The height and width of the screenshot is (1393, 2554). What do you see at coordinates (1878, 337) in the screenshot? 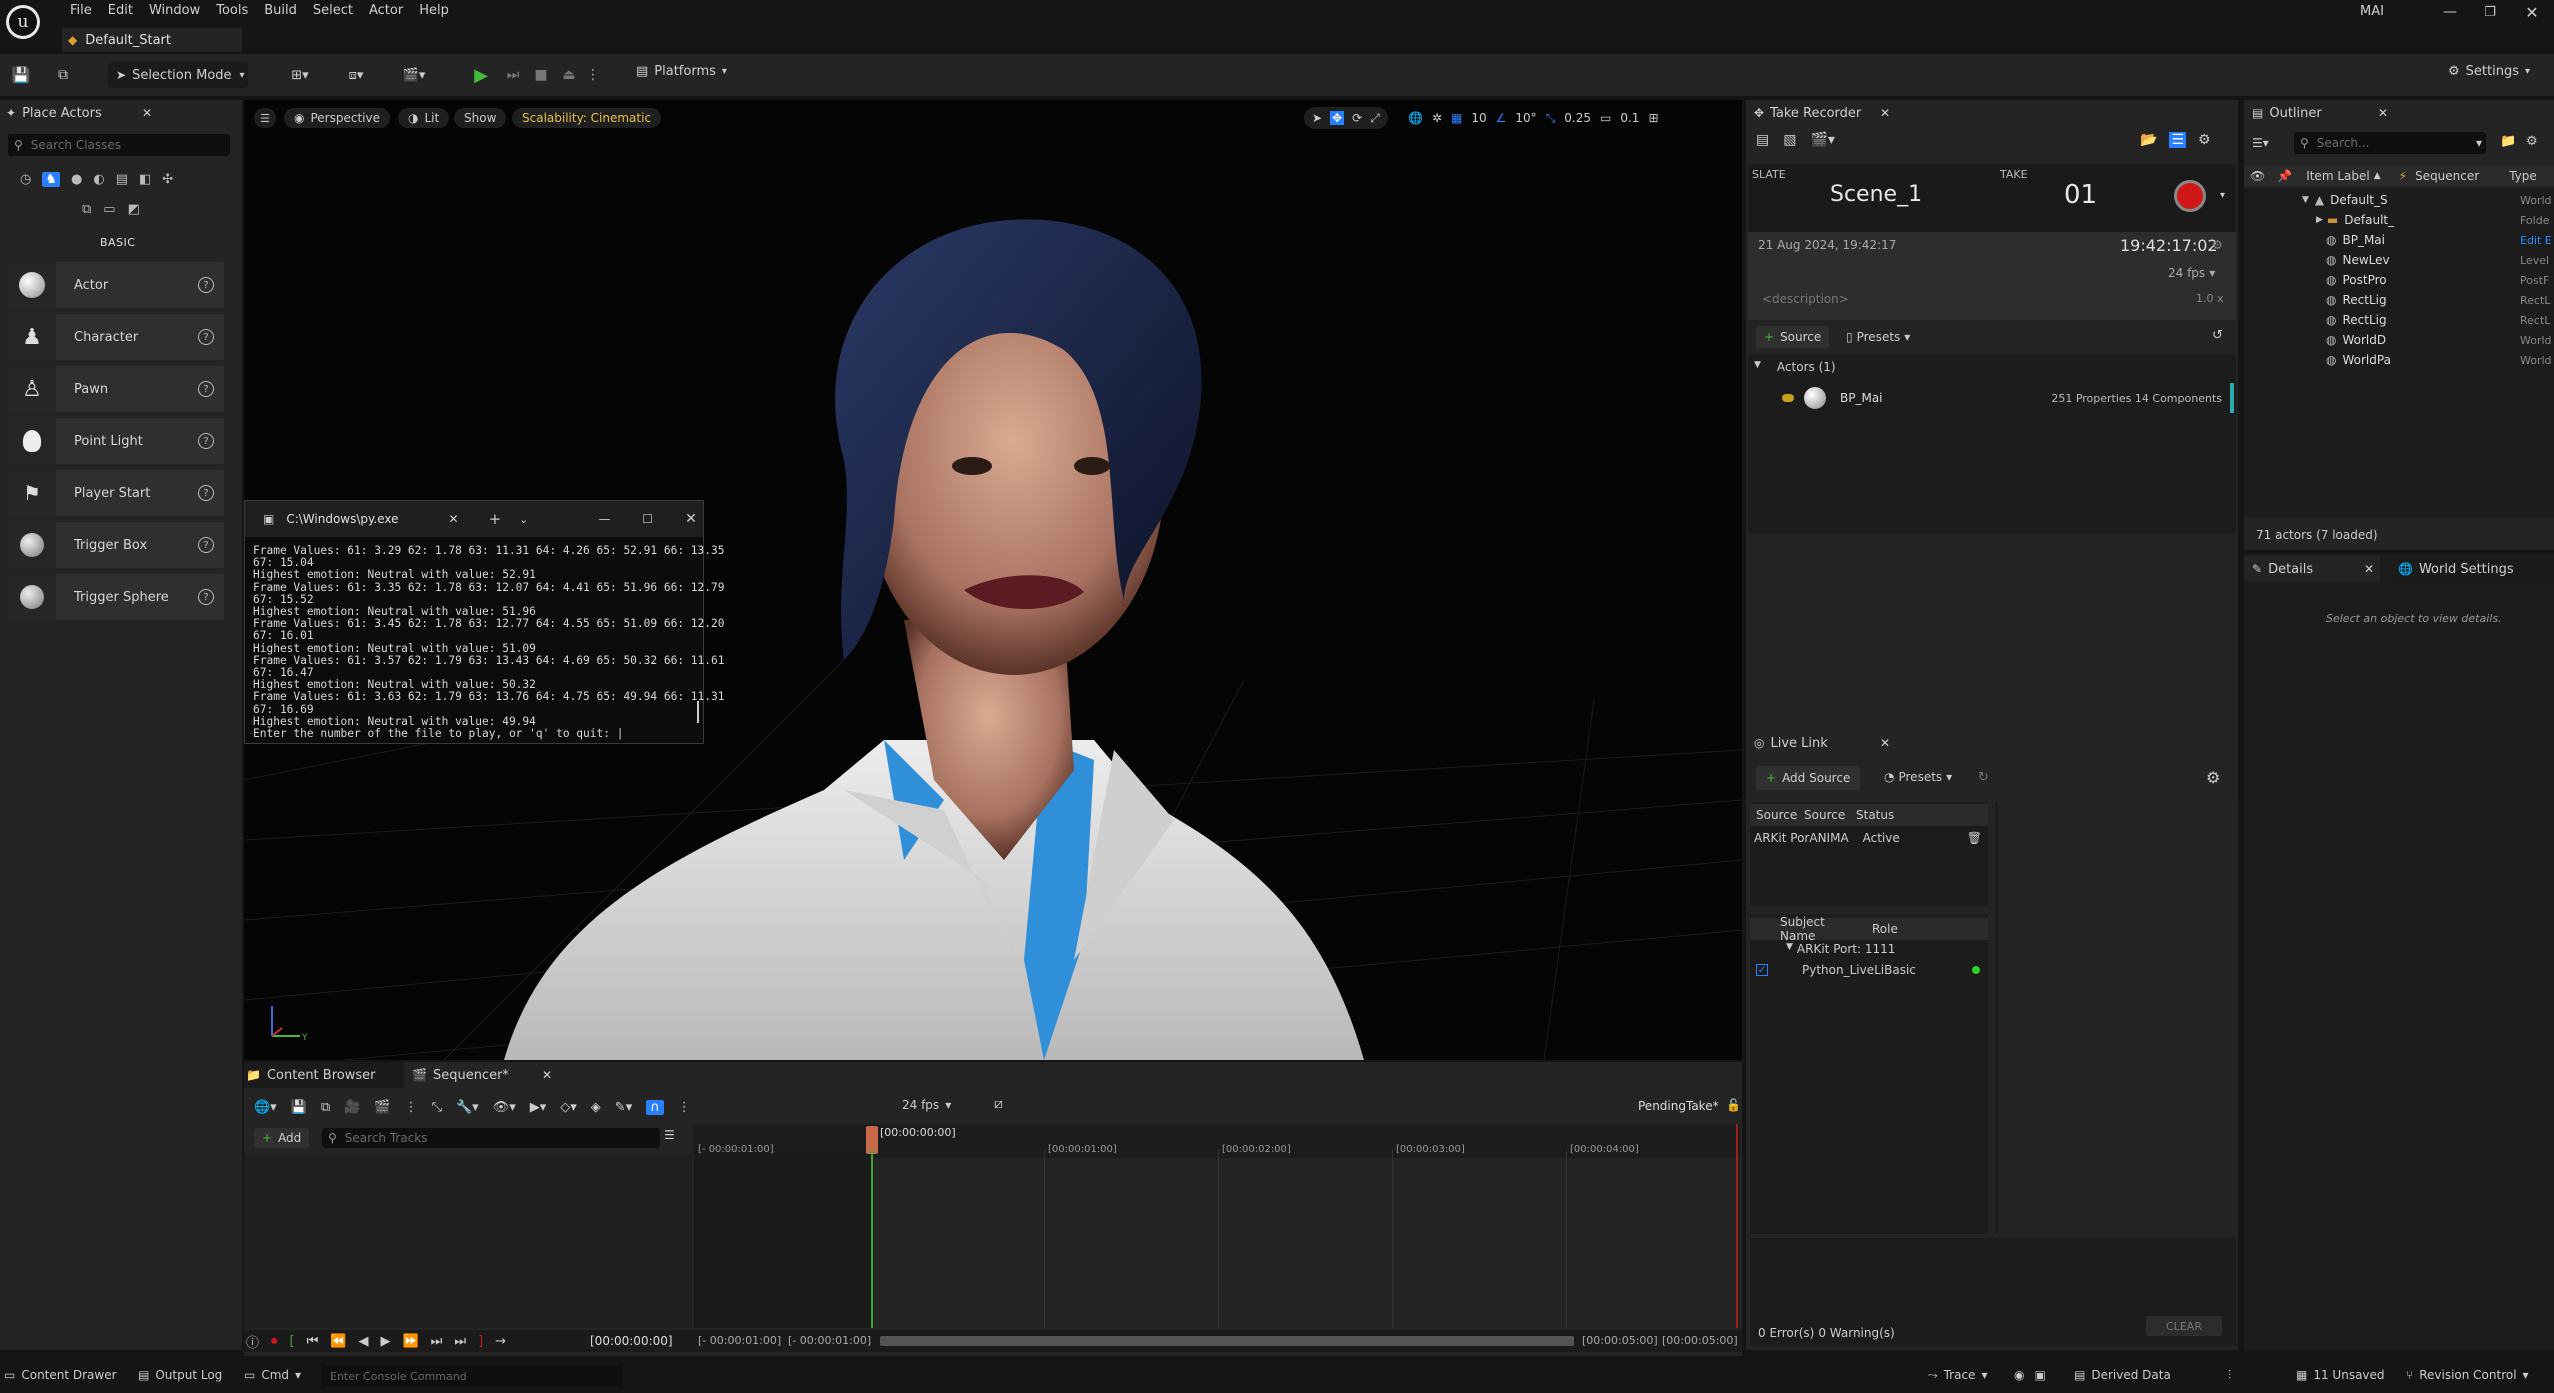
I see `presets-dropdown: ▯ Presets ▾` at bounding box center [1878, 337].